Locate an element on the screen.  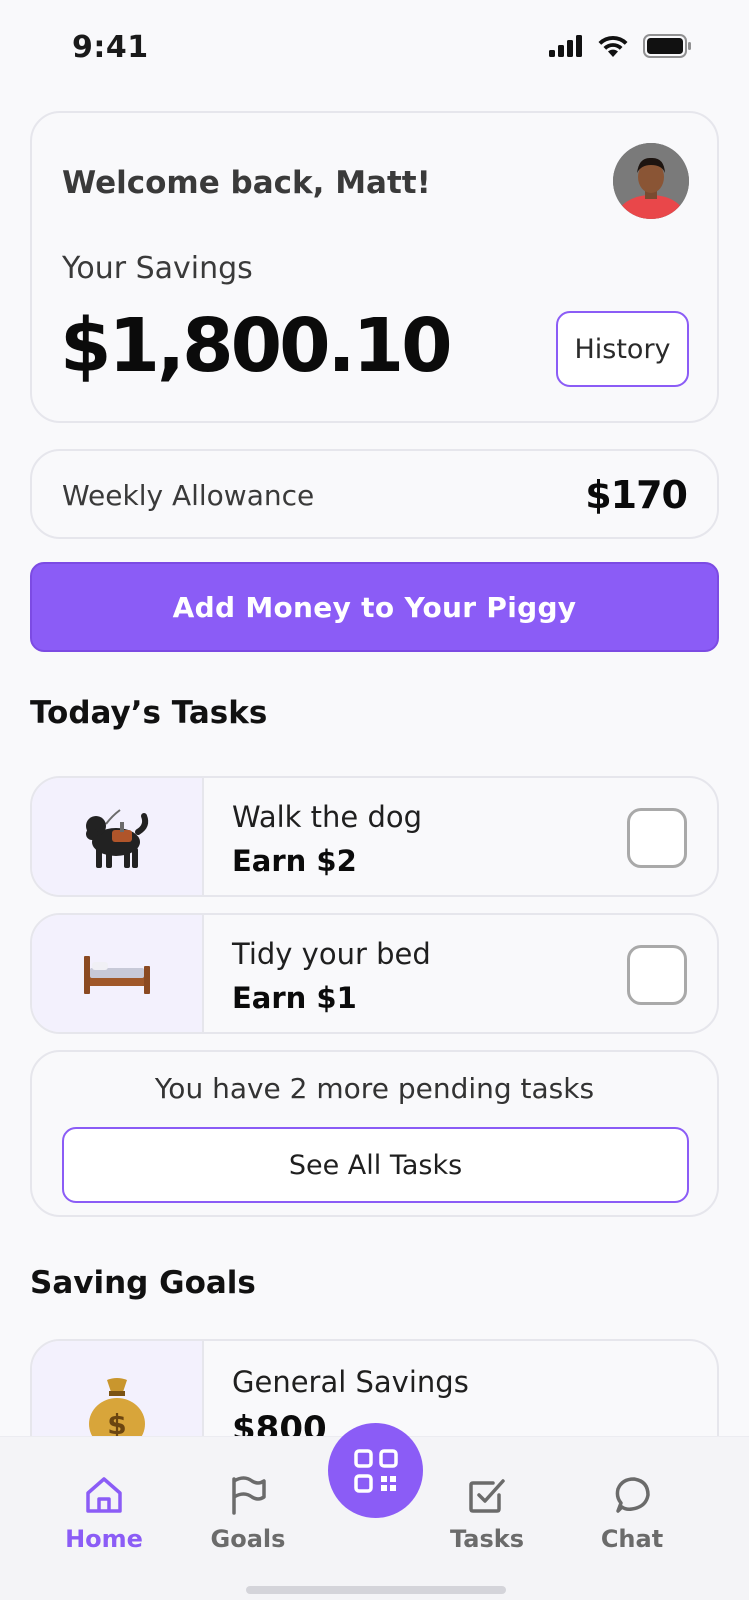
allowance-label: Weekly Allowance is located at coordinates (188, 495).